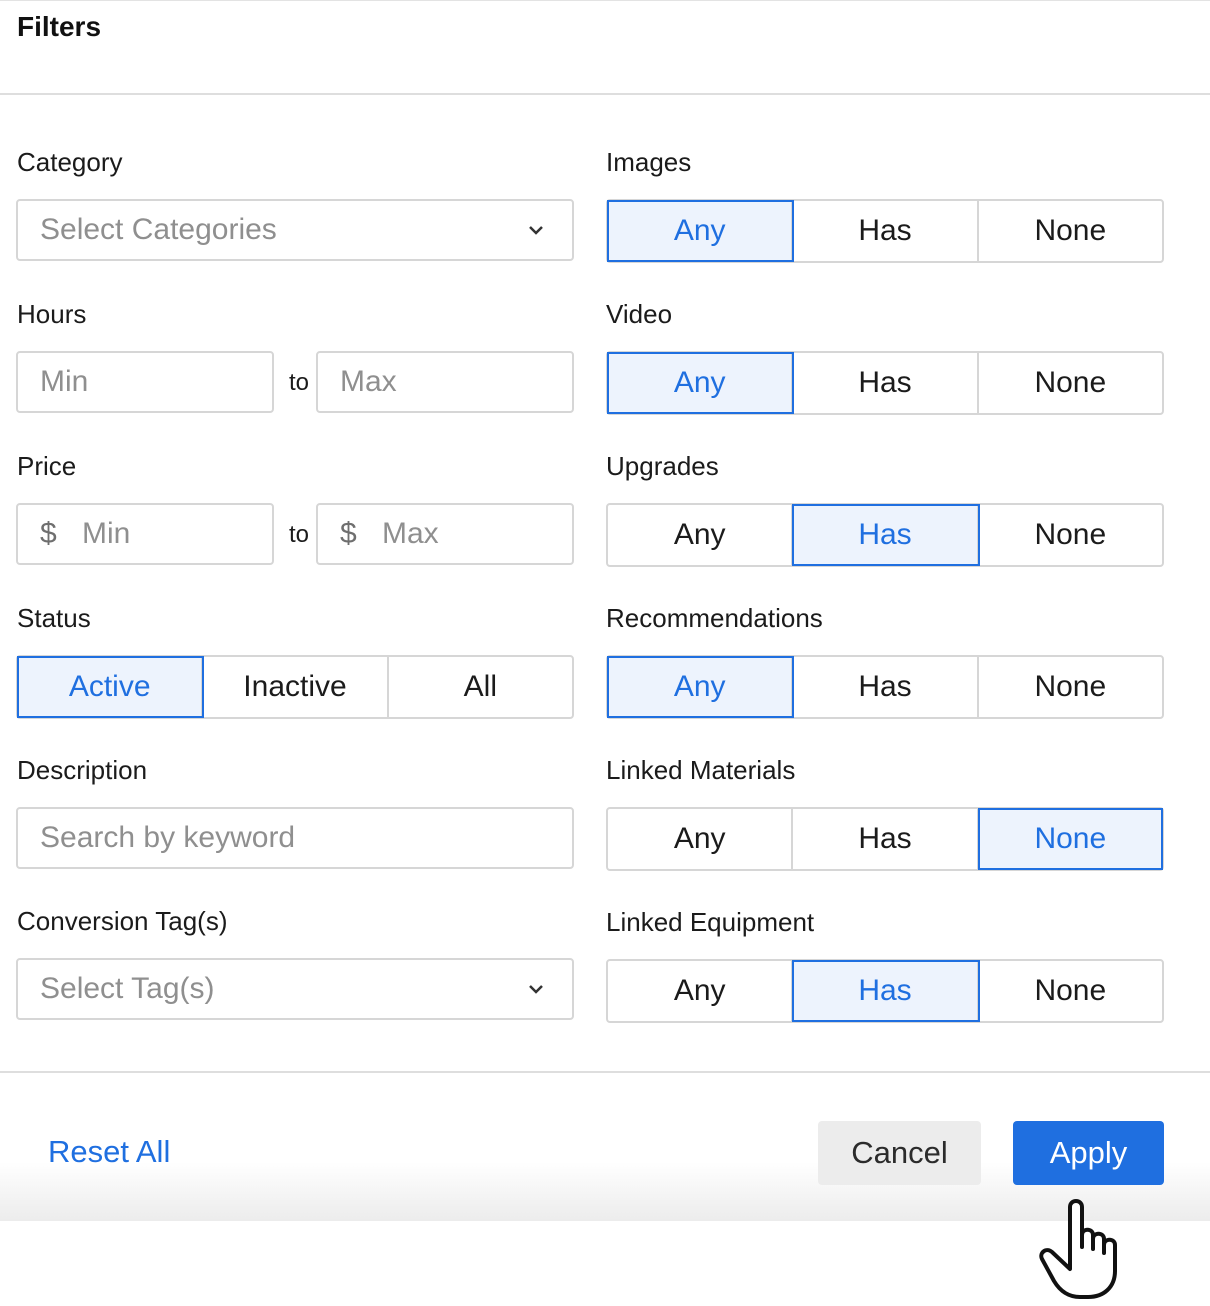  Describe the element at coordinates (299, 382) in the screenshot. I see `hours-to-label: to` at that location.